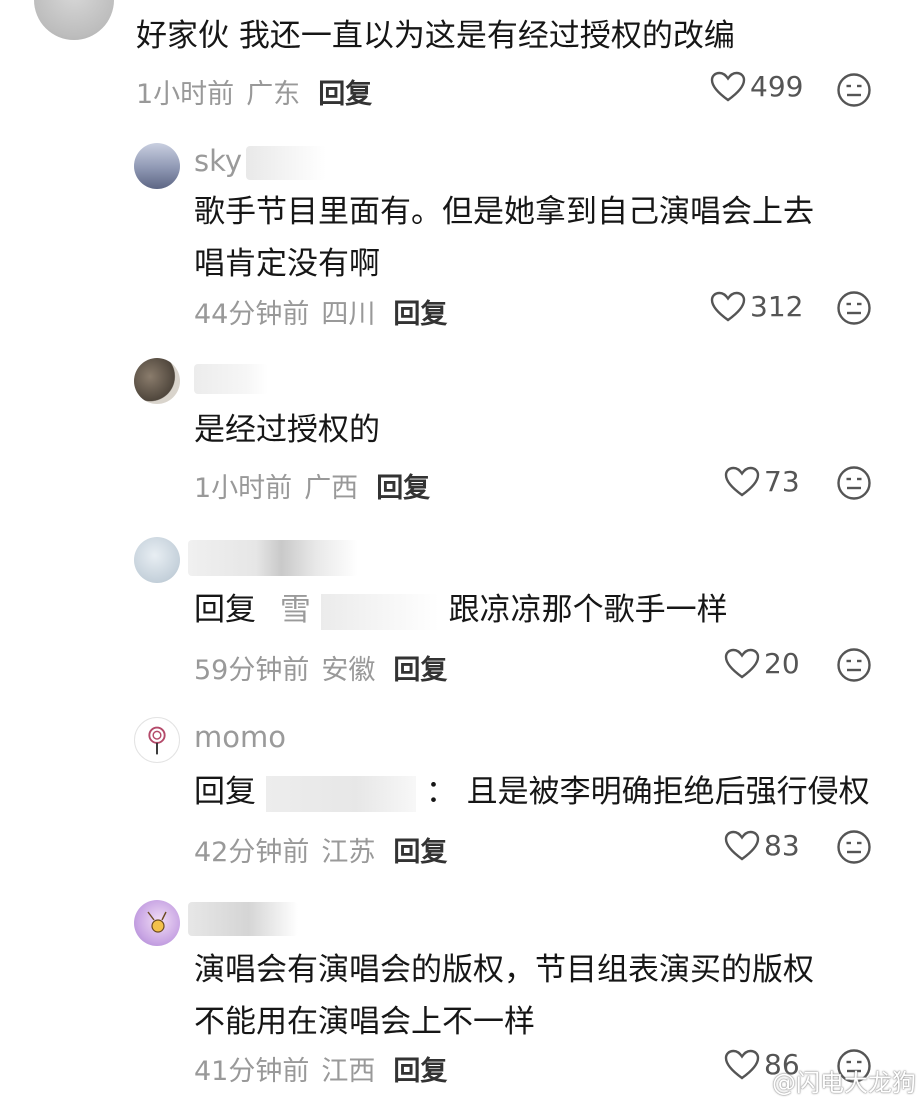 This screenshot has height=1106, width=922. I want to click on comment-meta: 42分钟前 江苏 回复, so click(320, 849).